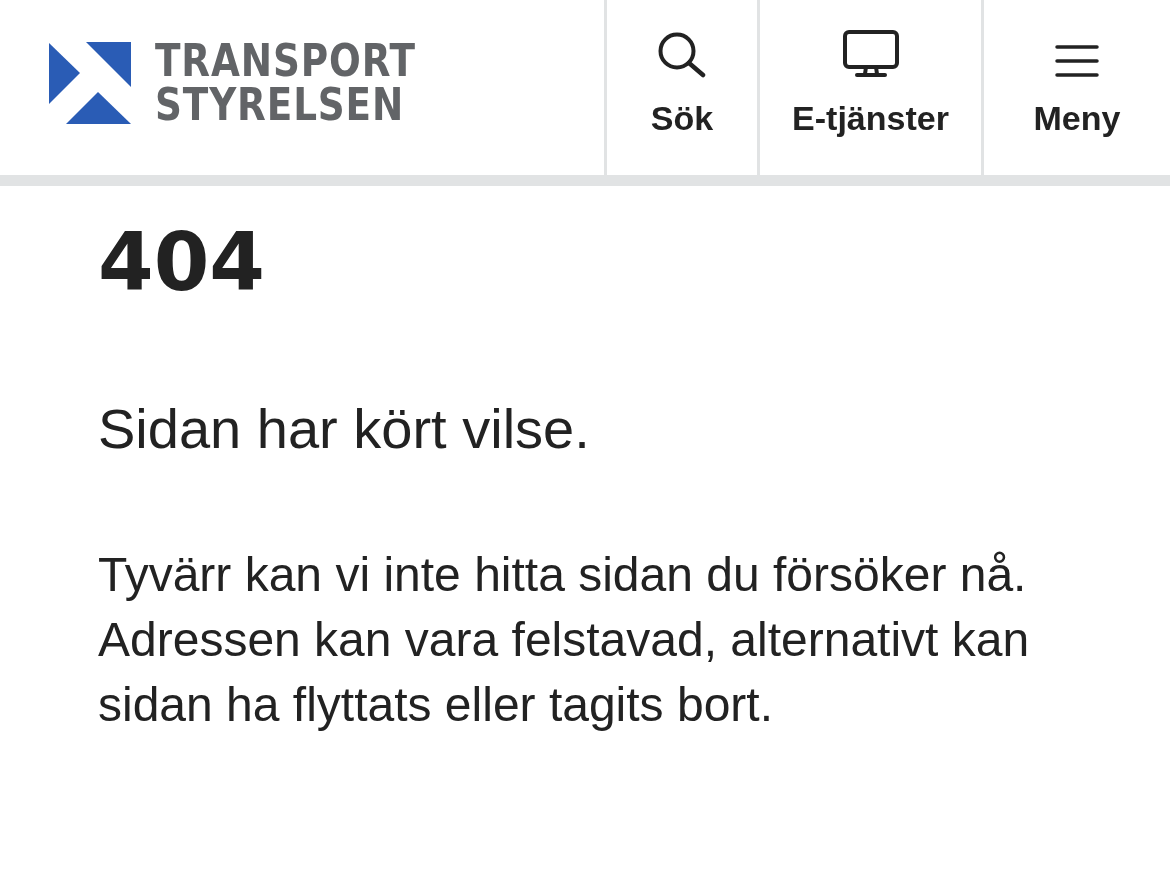 This screenshot has height=882, width=1170. Describe the element at coordinates (344, 429) in the screenshot. I see `page-heading: Sidan har kört vilse.` at that location.